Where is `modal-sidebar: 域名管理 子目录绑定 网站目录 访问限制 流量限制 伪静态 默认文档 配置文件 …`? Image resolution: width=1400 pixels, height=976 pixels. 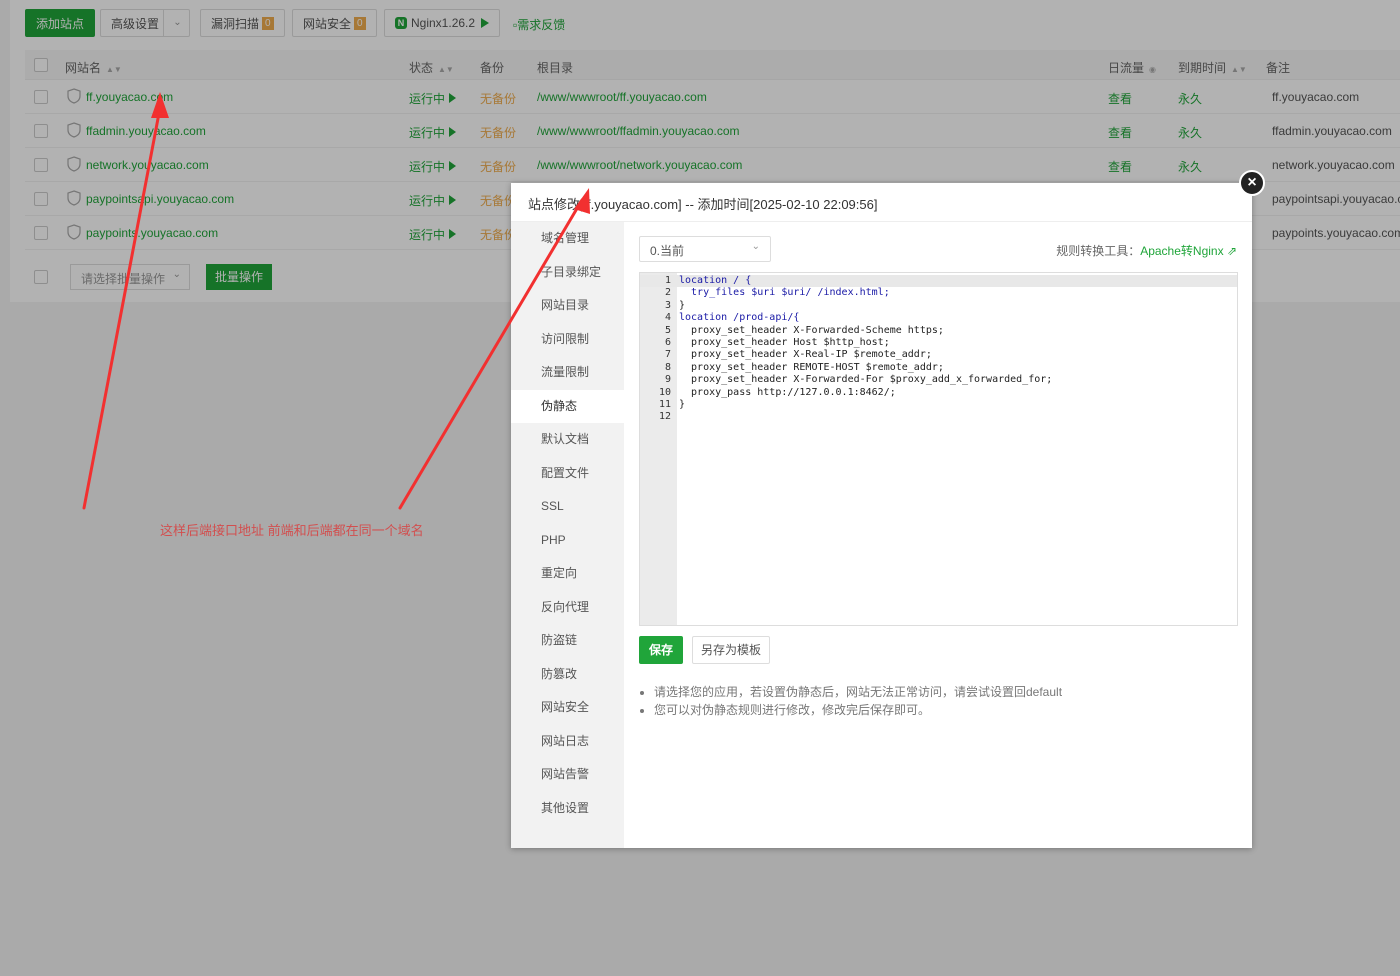
modal-sidebar: 域名管理 子目录绑定 网站目录 访问限制 流量限制 伪静态 默认文档 配置文件 … is located at coordinates (567, 535).